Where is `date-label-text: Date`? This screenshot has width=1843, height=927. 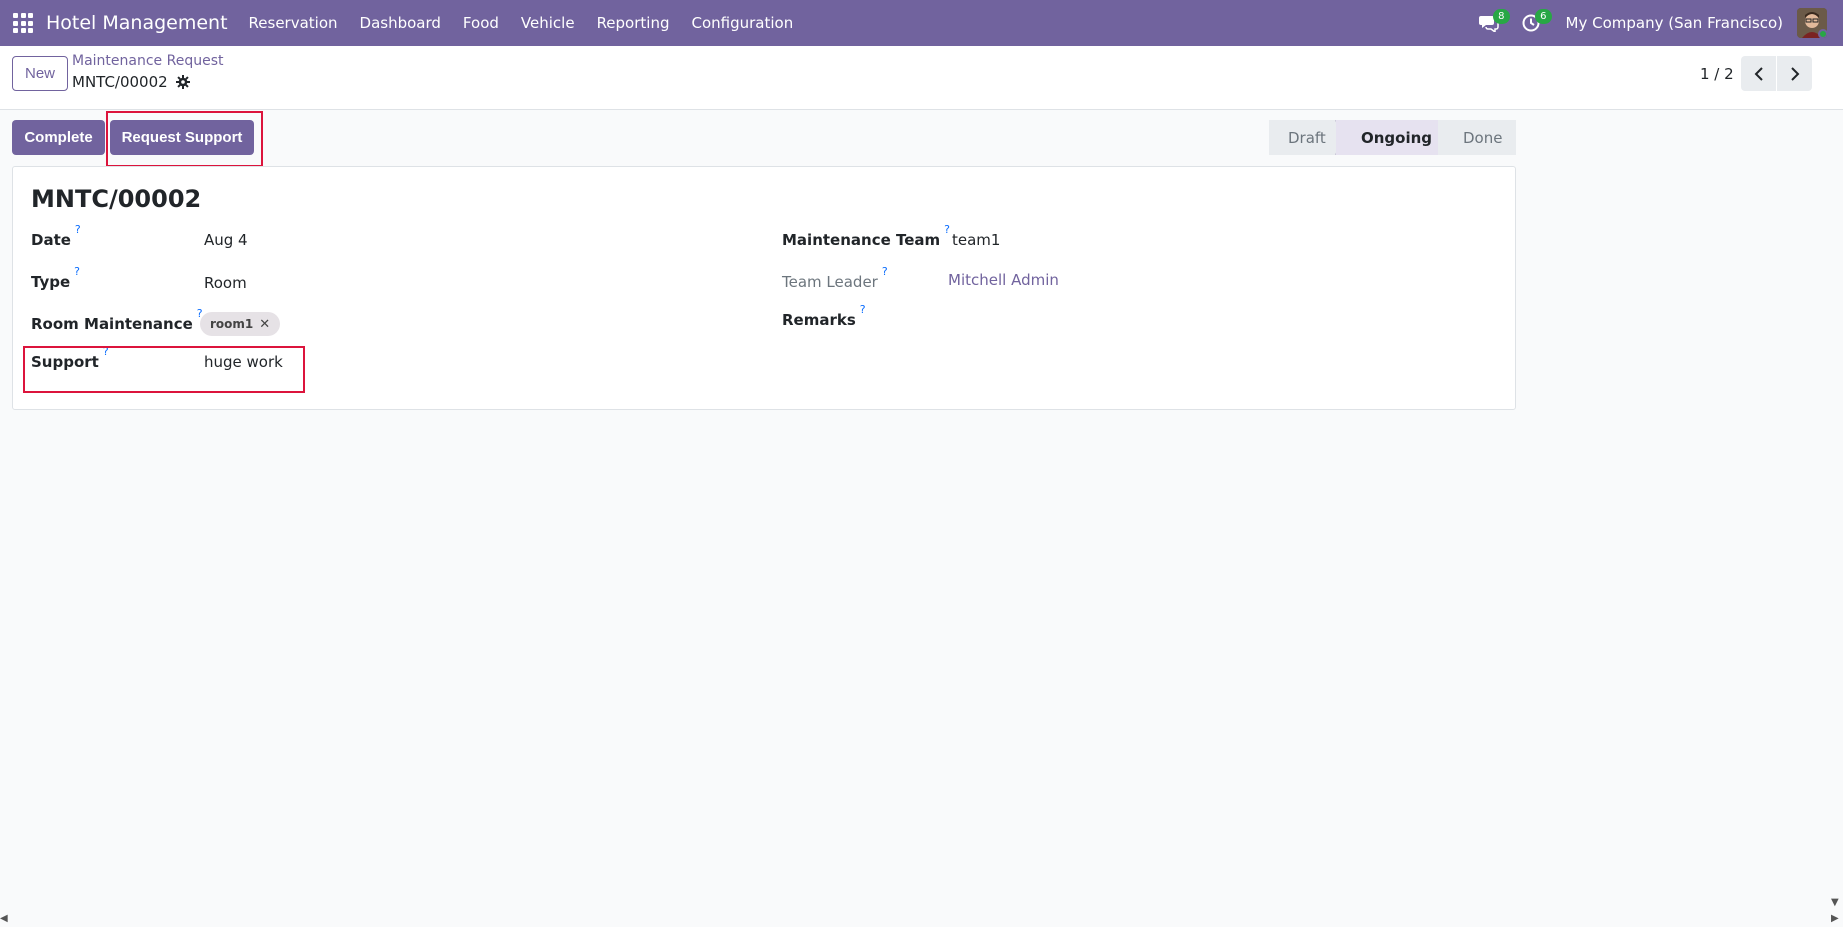 date-label-text: Date is located at coordinates (51, 240).